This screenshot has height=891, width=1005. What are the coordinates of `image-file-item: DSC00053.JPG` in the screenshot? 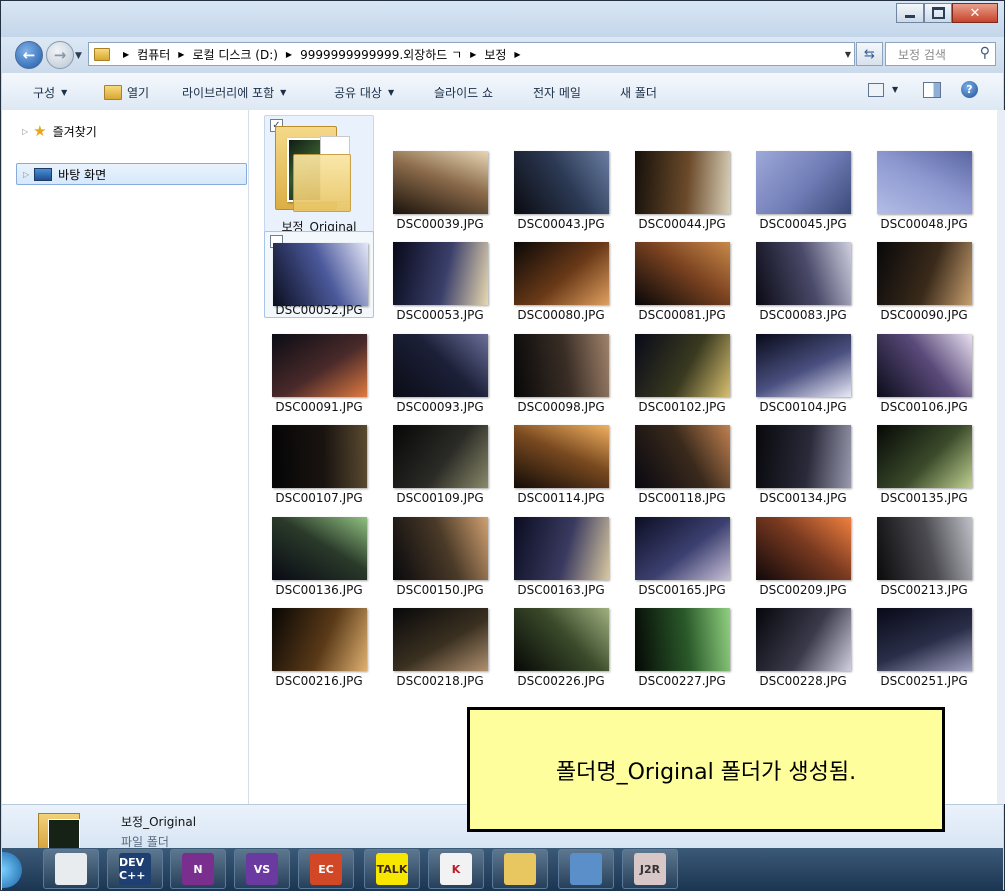 It's located at (440, 284).